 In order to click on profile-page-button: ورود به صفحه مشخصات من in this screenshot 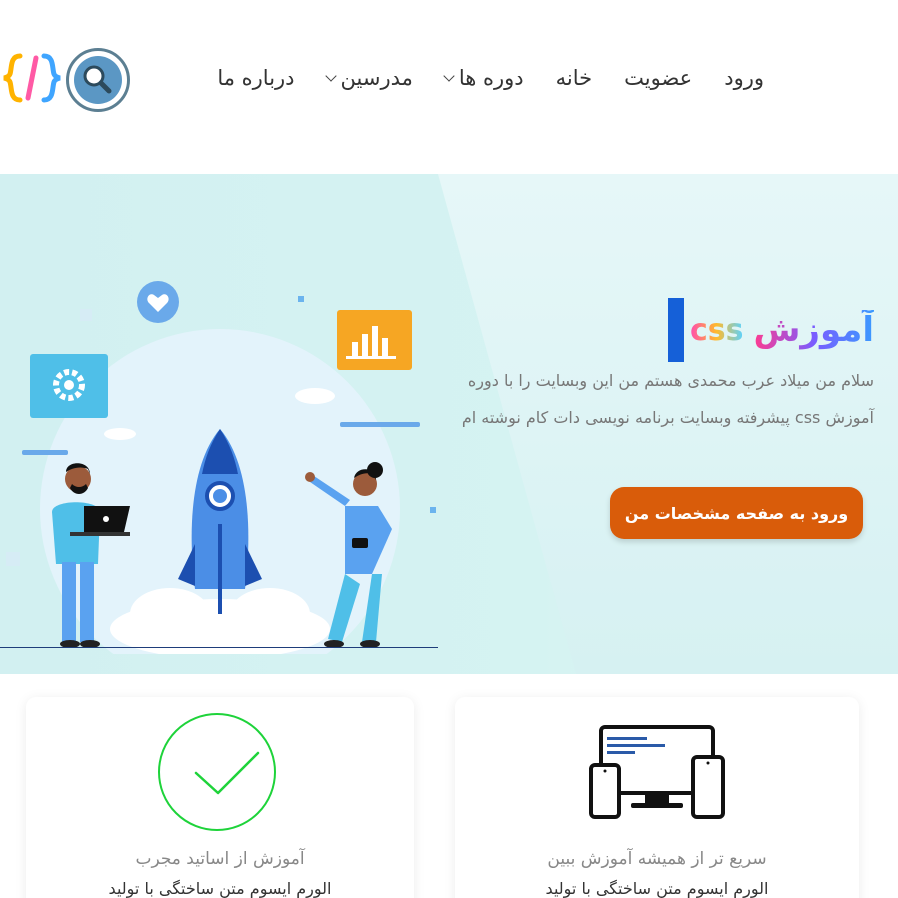, I will do `click(736, 513)`.